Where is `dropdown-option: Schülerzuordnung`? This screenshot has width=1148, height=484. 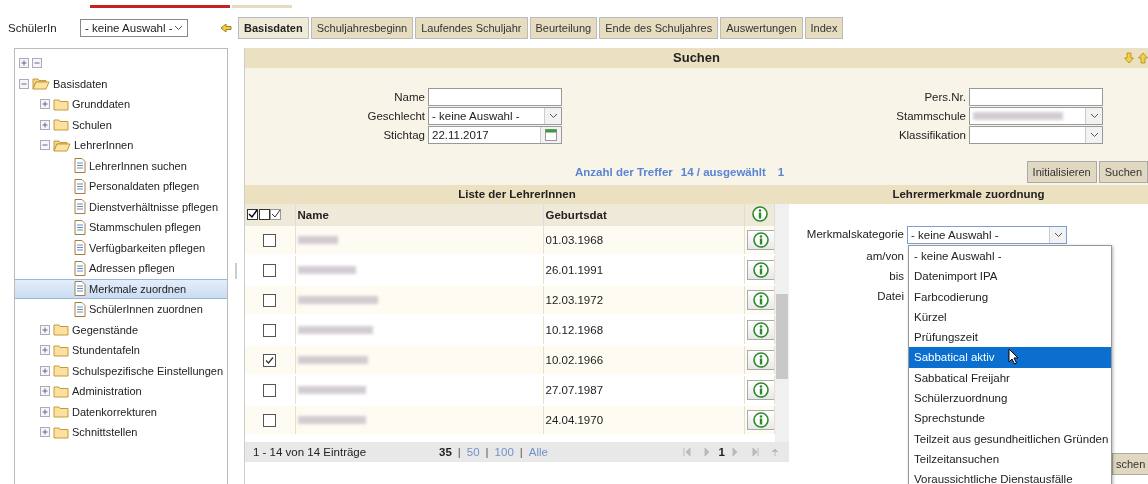
dropdown-option: Schülerzuordnung is located at coordinates (1010, 398).